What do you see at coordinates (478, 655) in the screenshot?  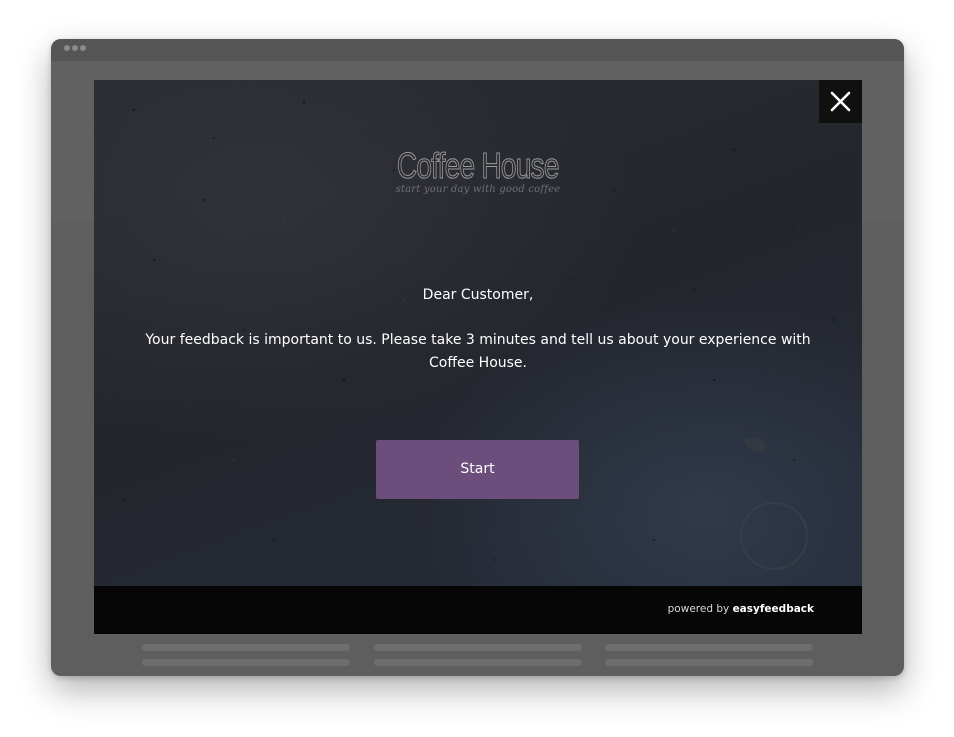 I see `background-page-placeholders` at bounding box center [478, 655].